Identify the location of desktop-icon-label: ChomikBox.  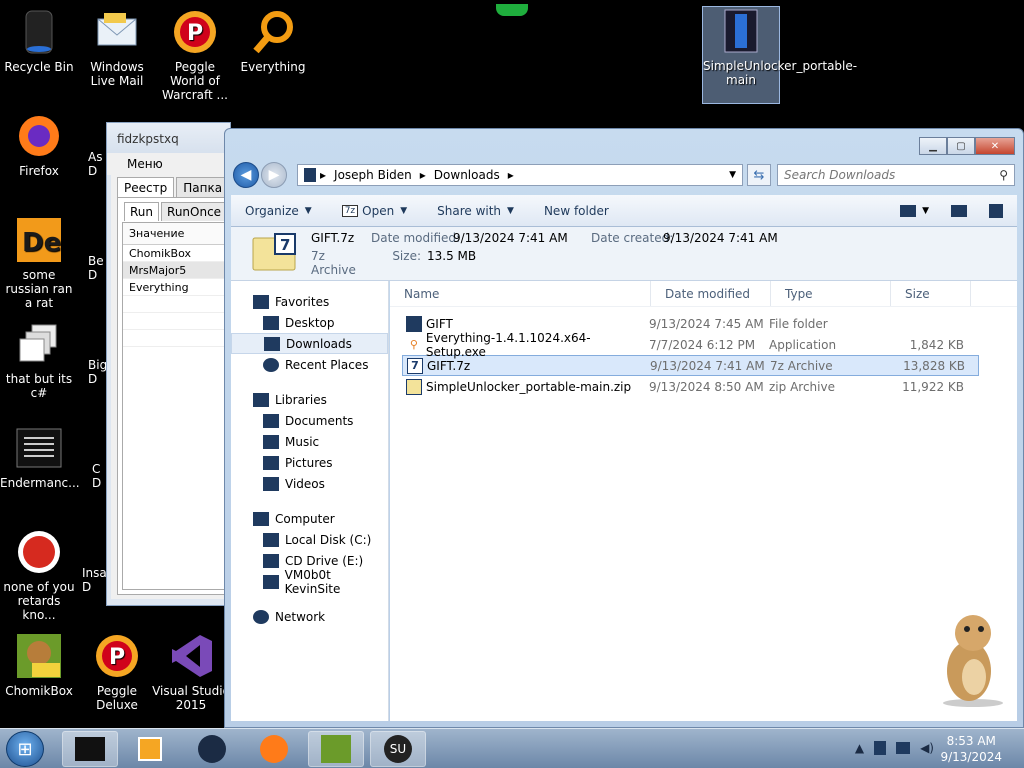
(39, 691).